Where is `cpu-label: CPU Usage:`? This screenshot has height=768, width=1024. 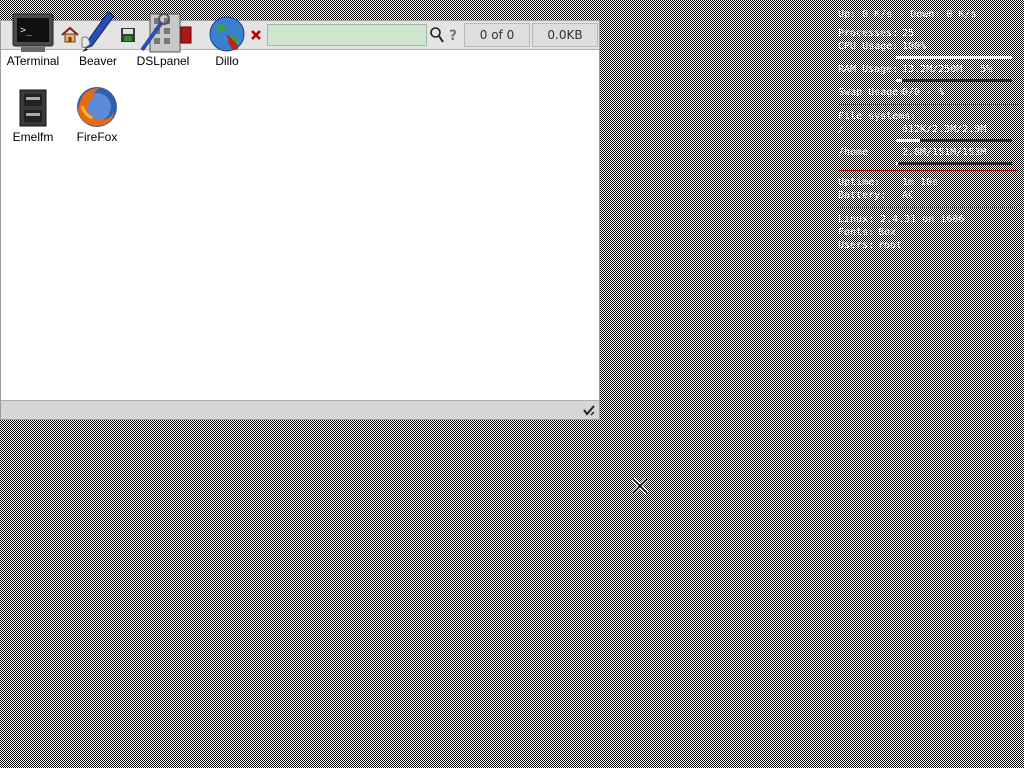
cpu-label: CPU Usage: is located at coordinates (868, 46).